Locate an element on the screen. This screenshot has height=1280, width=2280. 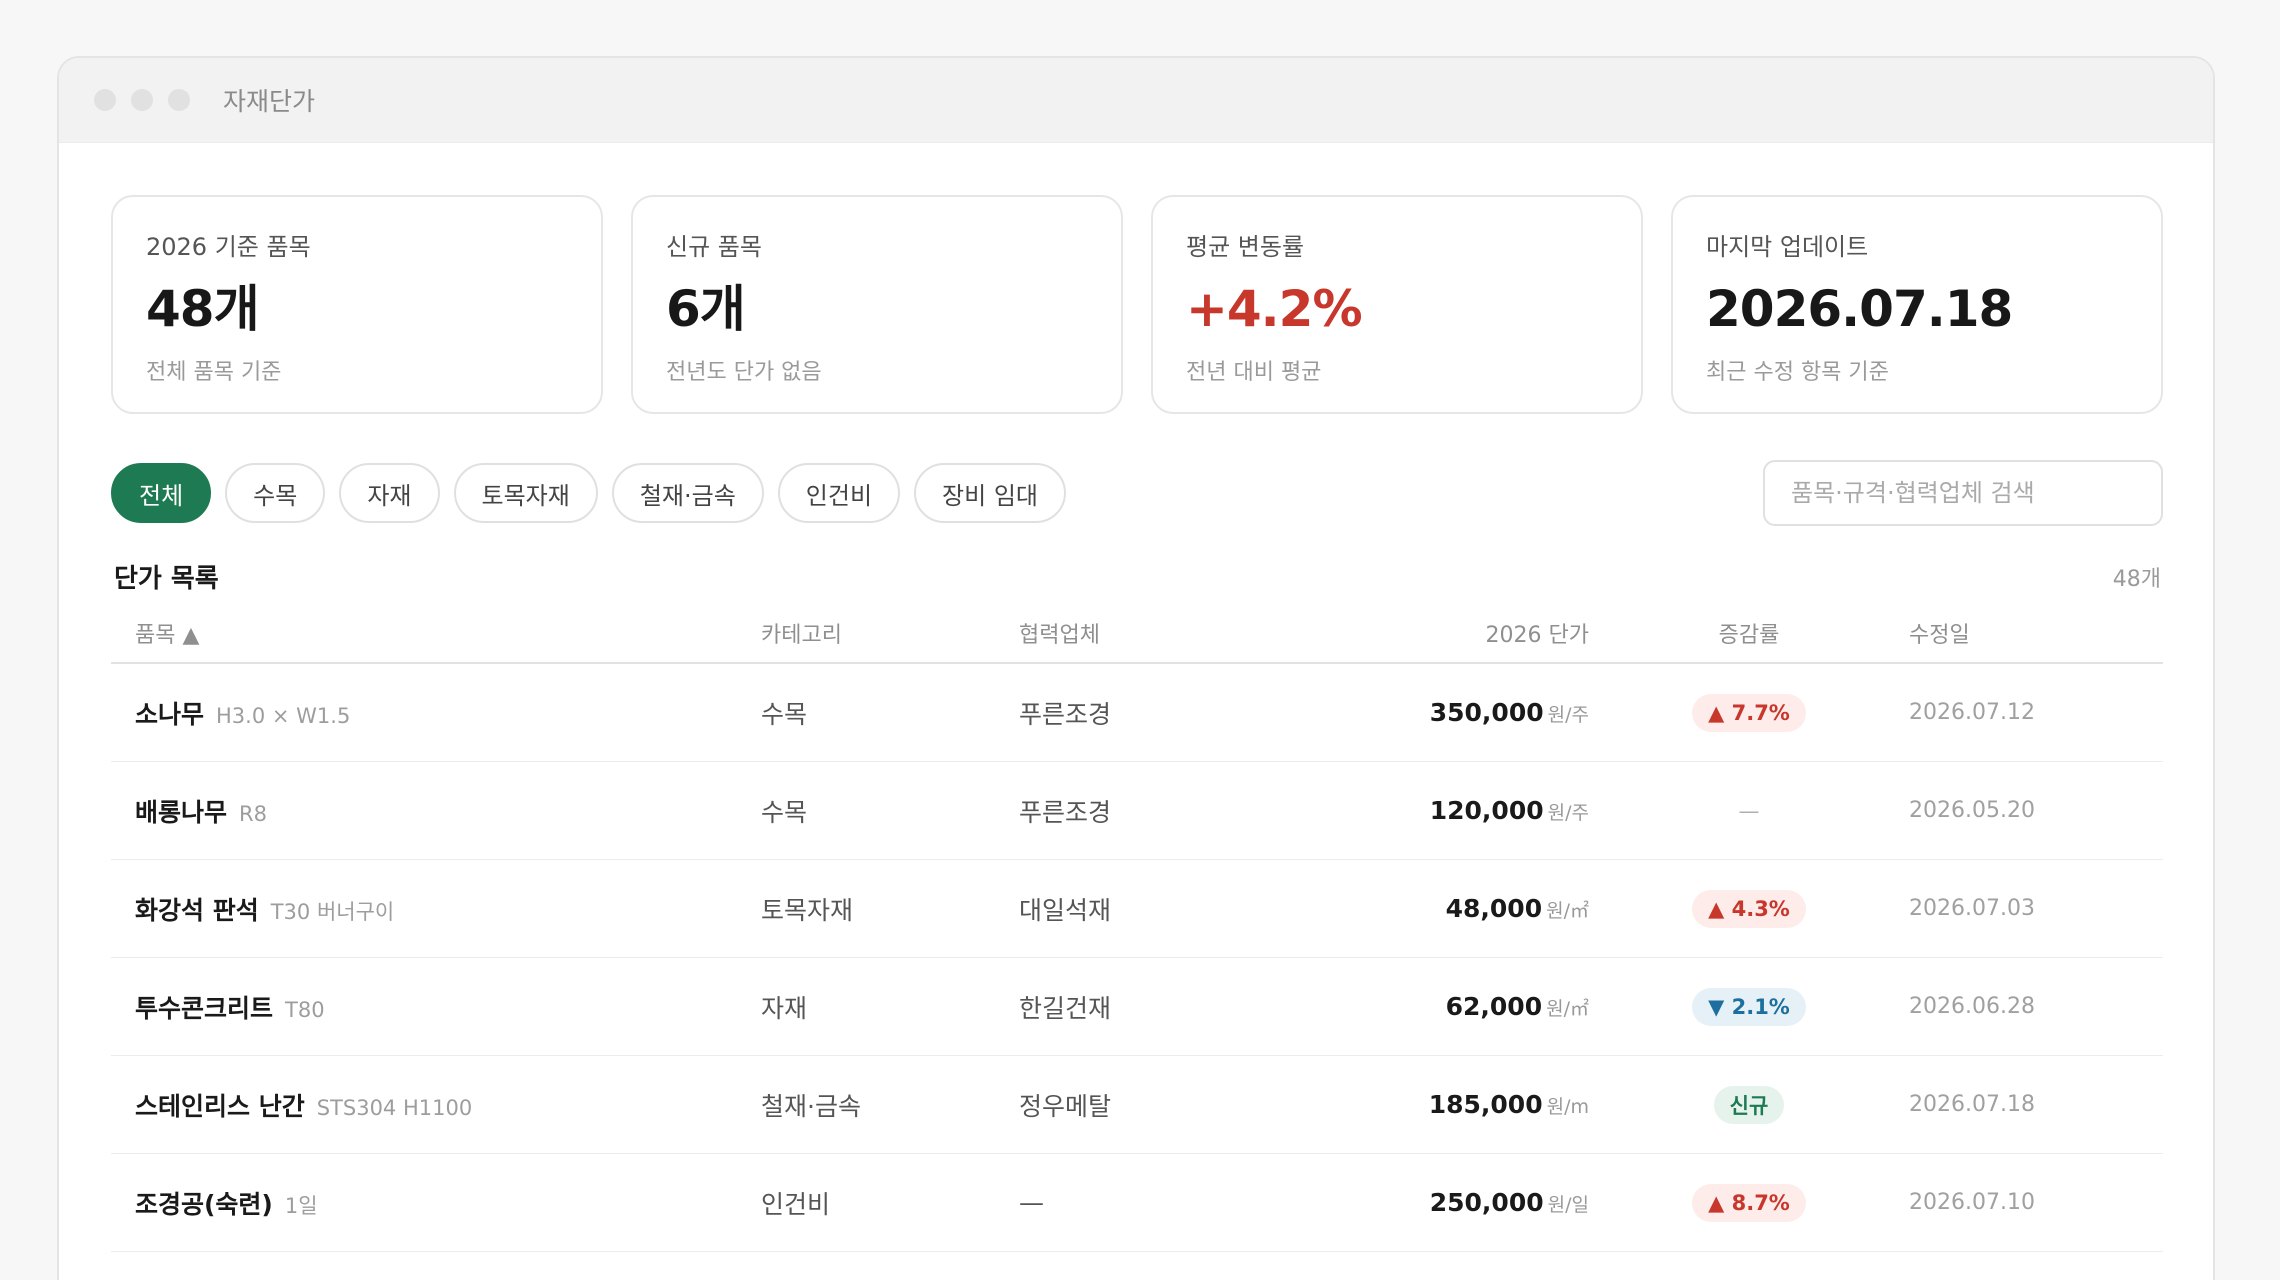
item-category: 철재·금속 is located at coordinates (811, 1106).